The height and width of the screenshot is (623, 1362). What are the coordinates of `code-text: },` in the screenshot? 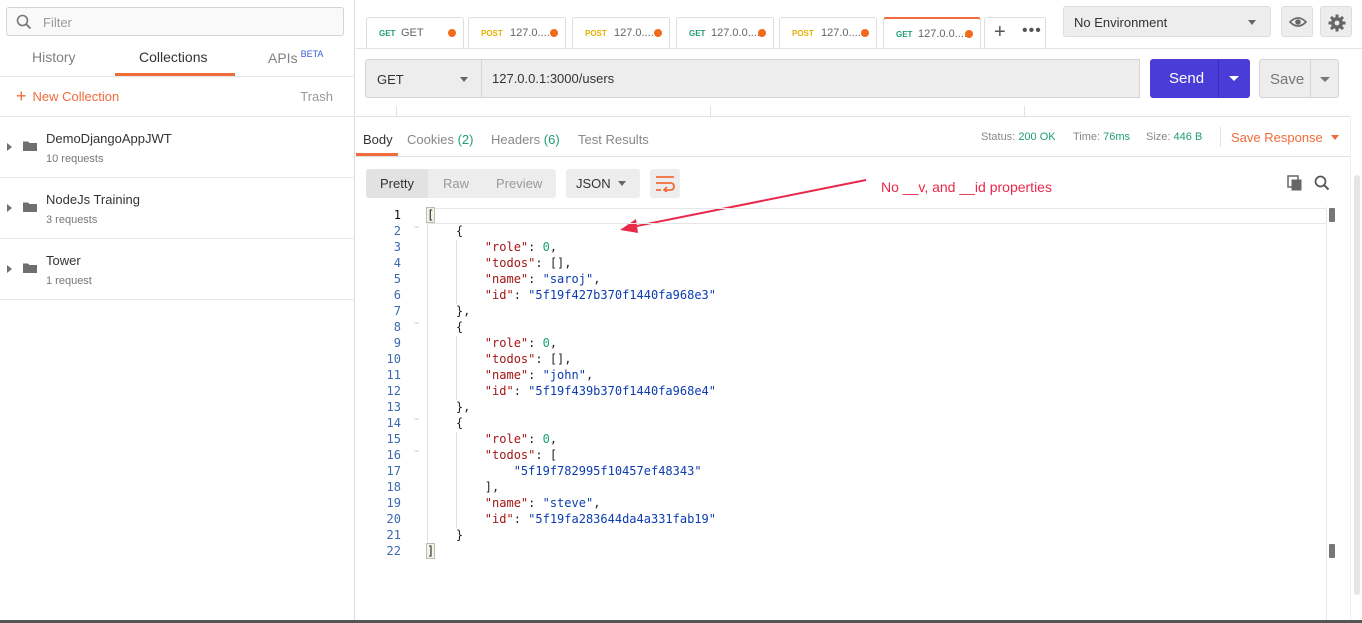 It's located at (449, 311).